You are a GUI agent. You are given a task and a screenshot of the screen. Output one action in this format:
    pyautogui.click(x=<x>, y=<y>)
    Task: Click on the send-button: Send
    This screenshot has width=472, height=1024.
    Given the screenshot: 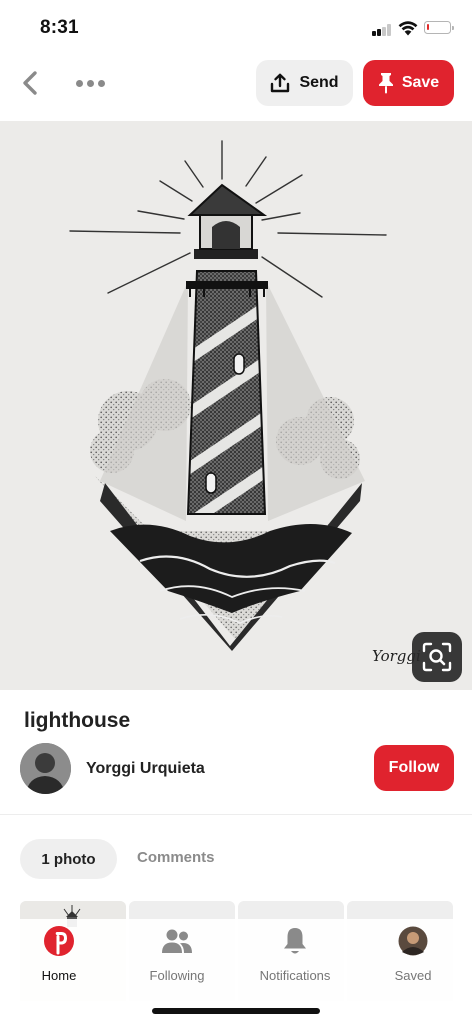 What is the action you would take?
    pyautogui.click(x=304, y=83)
    